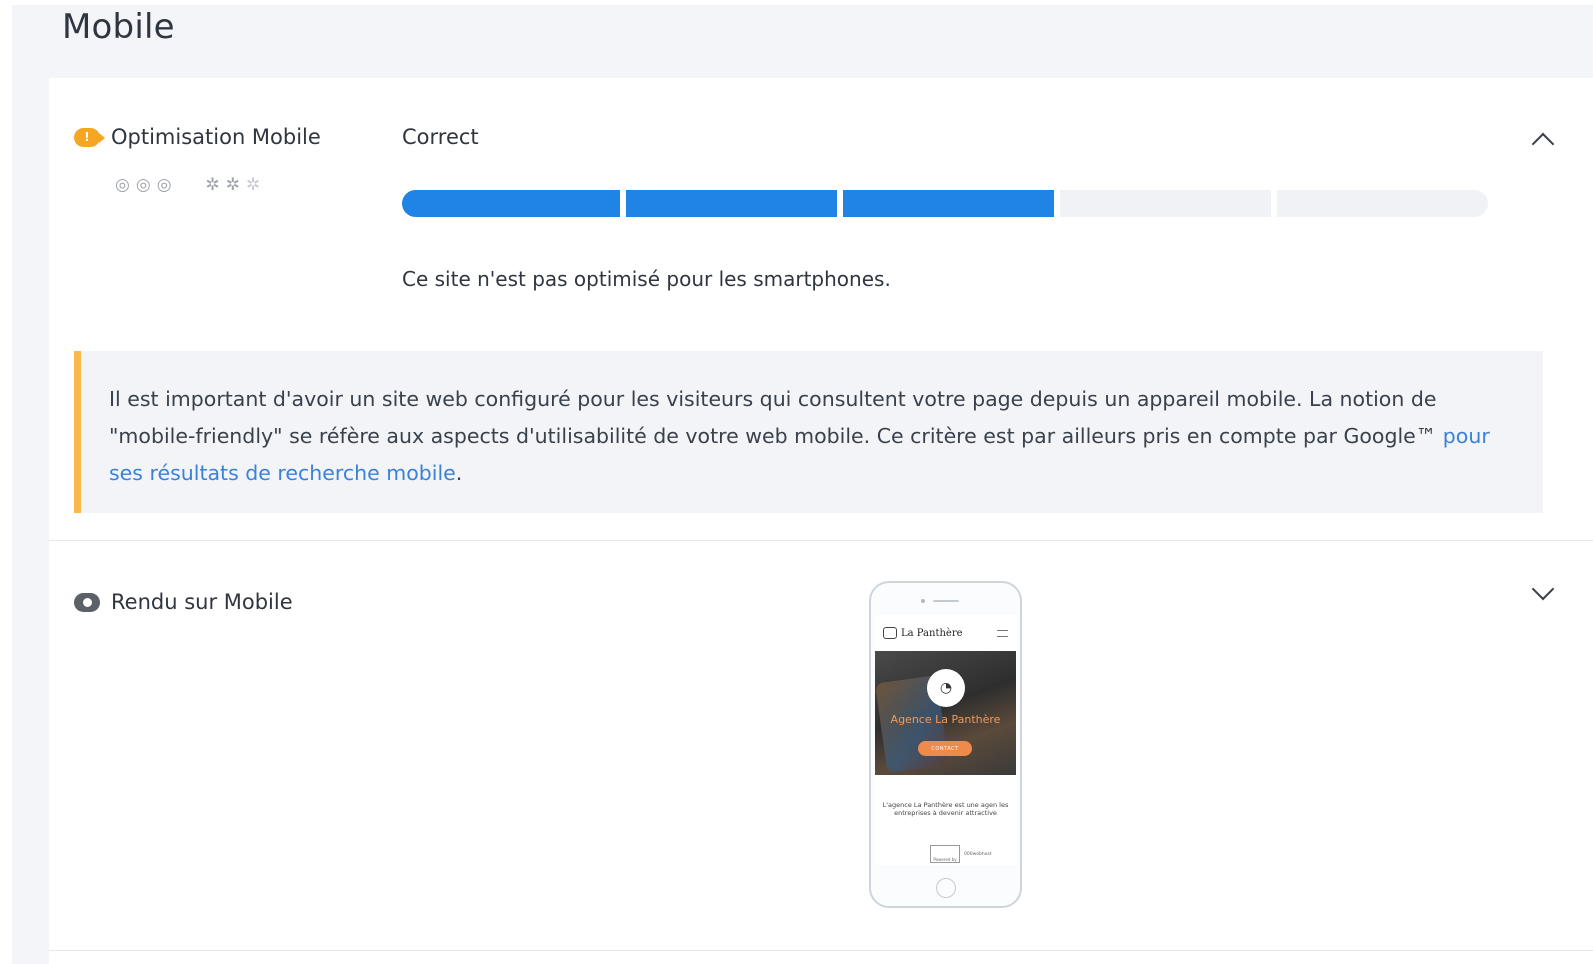 The width and height of the screenshot is (1593, 964). Describe the element at coordinates (459, 473) in the screenshot. I see `callout-end: .` at that location.